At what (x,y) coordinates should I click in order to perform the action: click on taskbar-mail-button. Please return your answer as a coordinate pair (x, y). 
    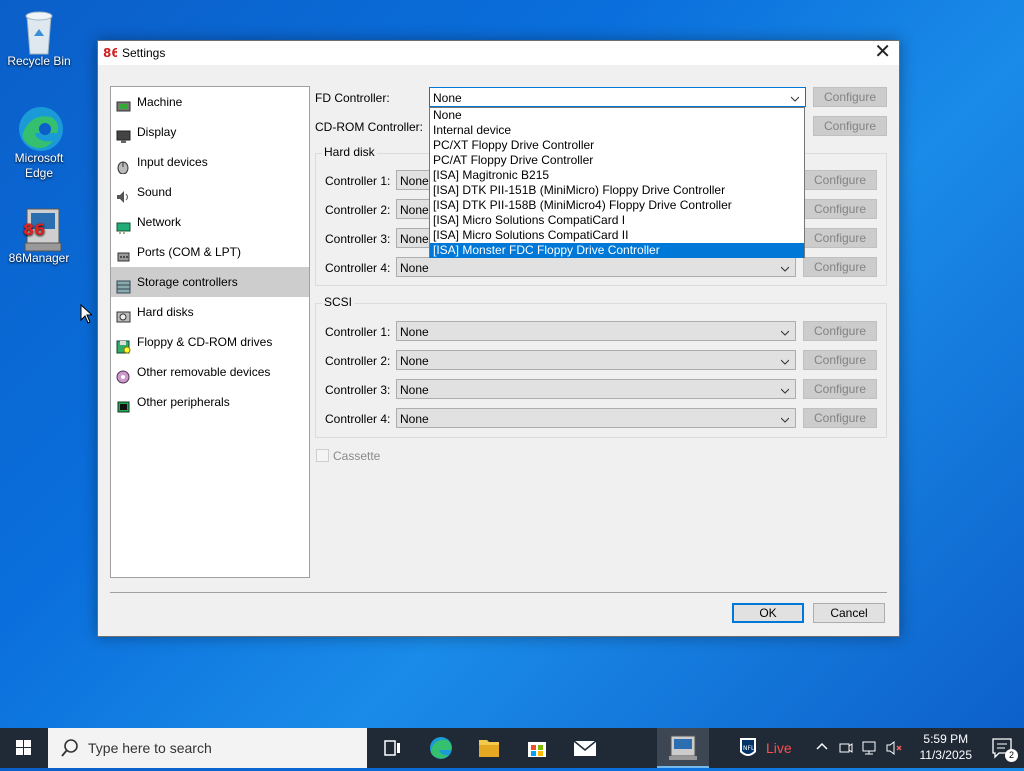
    Looking at the image, I should click on (585, 748).